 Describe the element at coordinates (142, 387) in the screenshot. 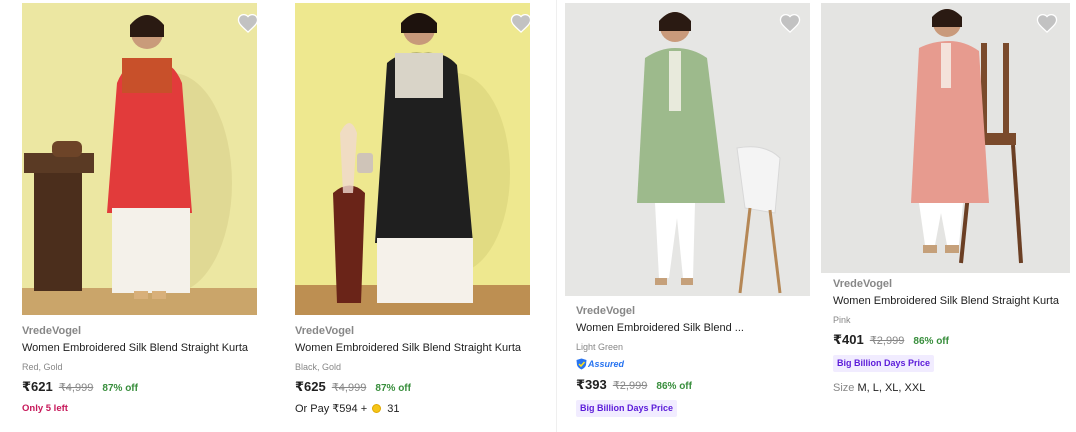

I see `price-row: ₹621 ₹4,999 87% off` at that location.